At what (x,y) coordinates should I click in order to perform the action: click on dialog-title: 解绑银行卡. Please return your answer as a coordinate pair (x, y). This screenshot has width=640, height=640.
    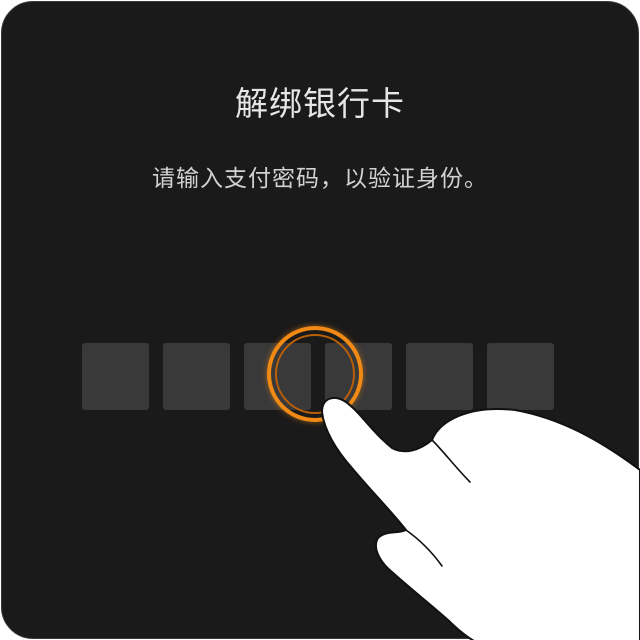
    Looking at the image, I should click on (320, 103).